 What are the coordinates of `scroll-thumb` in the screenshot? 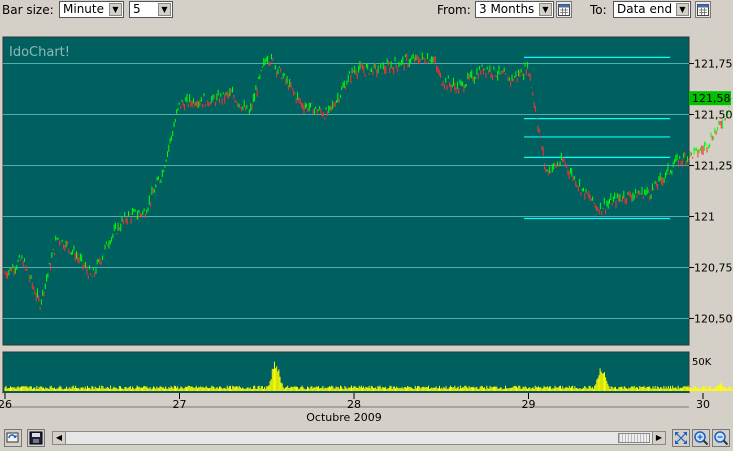 It's located at (634, 438).